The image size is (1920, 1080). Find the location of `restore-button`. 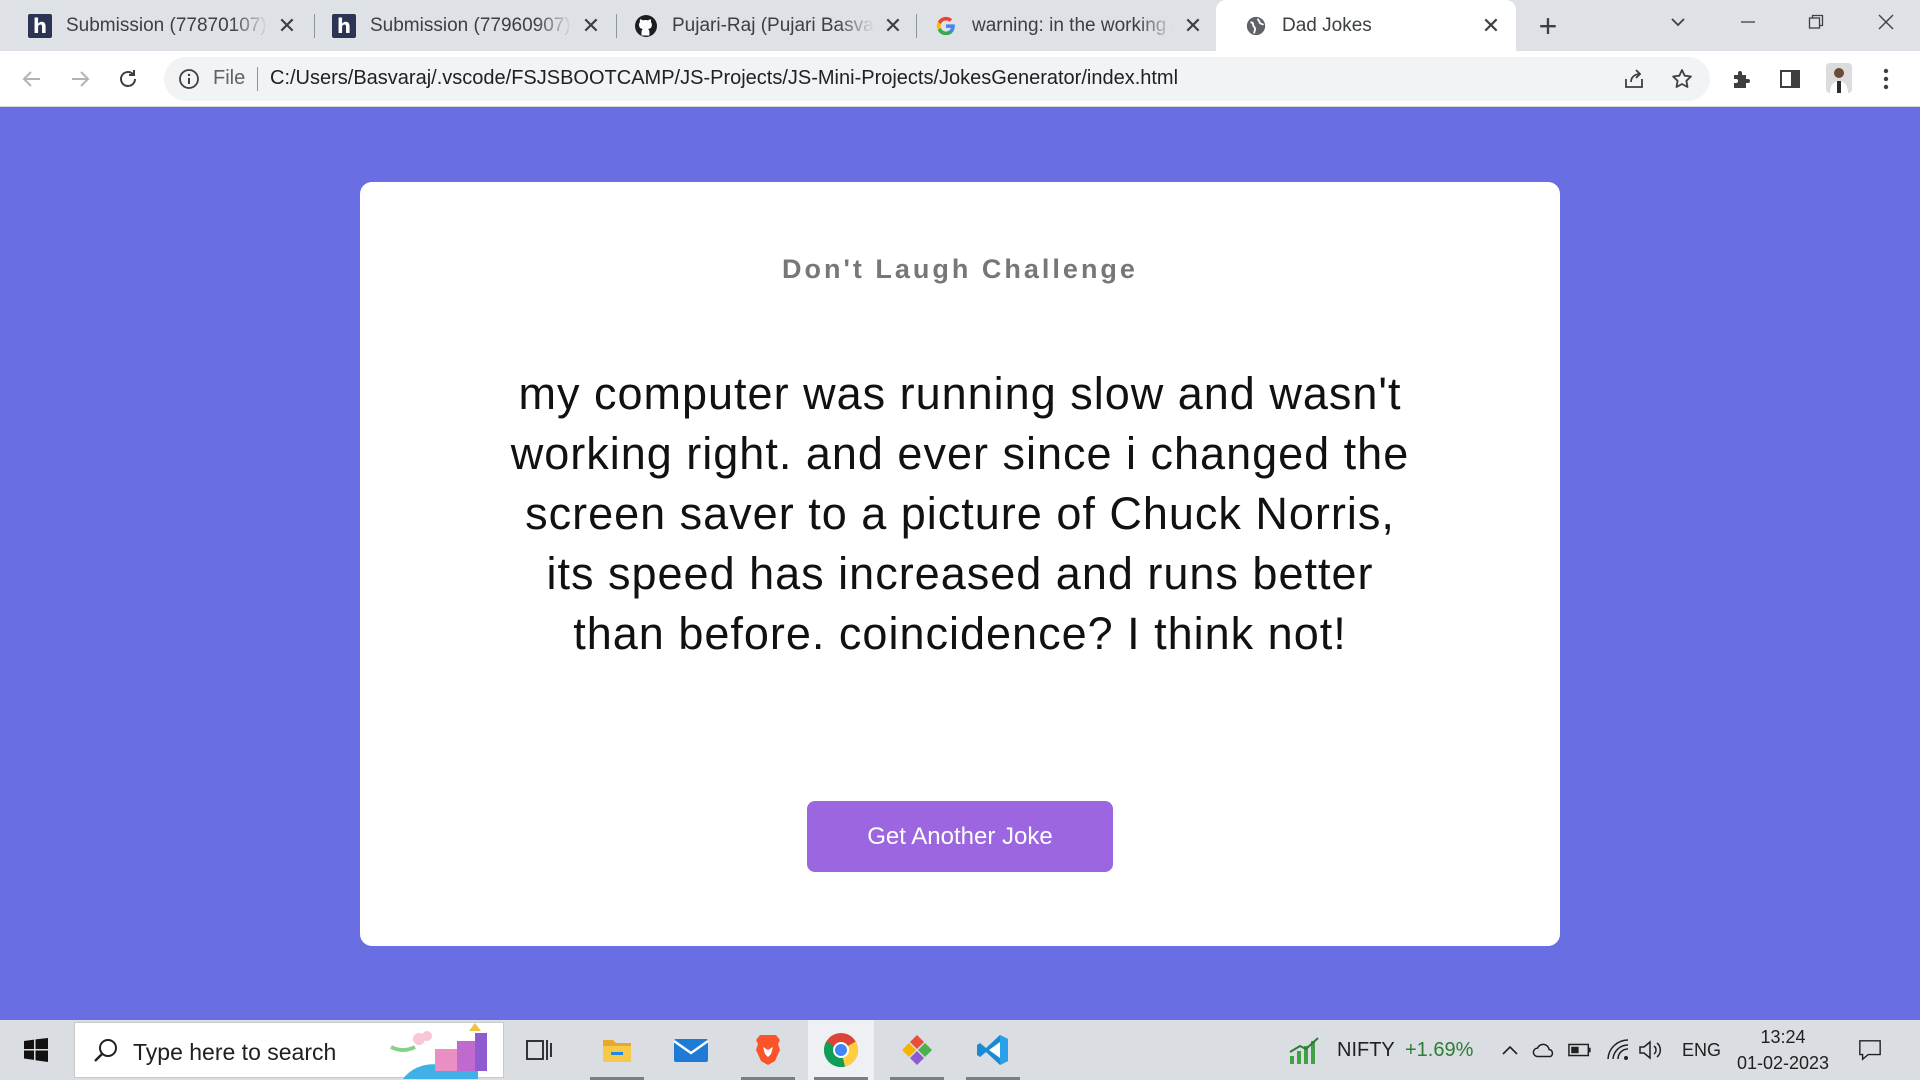

restore-button is located at coordinates (1816, 22).